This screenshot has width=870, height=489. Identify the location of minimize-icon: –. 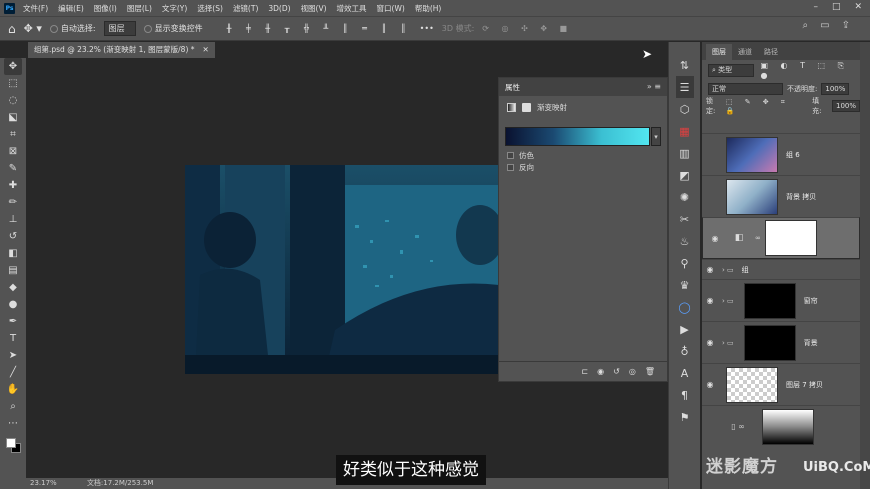
(815, 7).